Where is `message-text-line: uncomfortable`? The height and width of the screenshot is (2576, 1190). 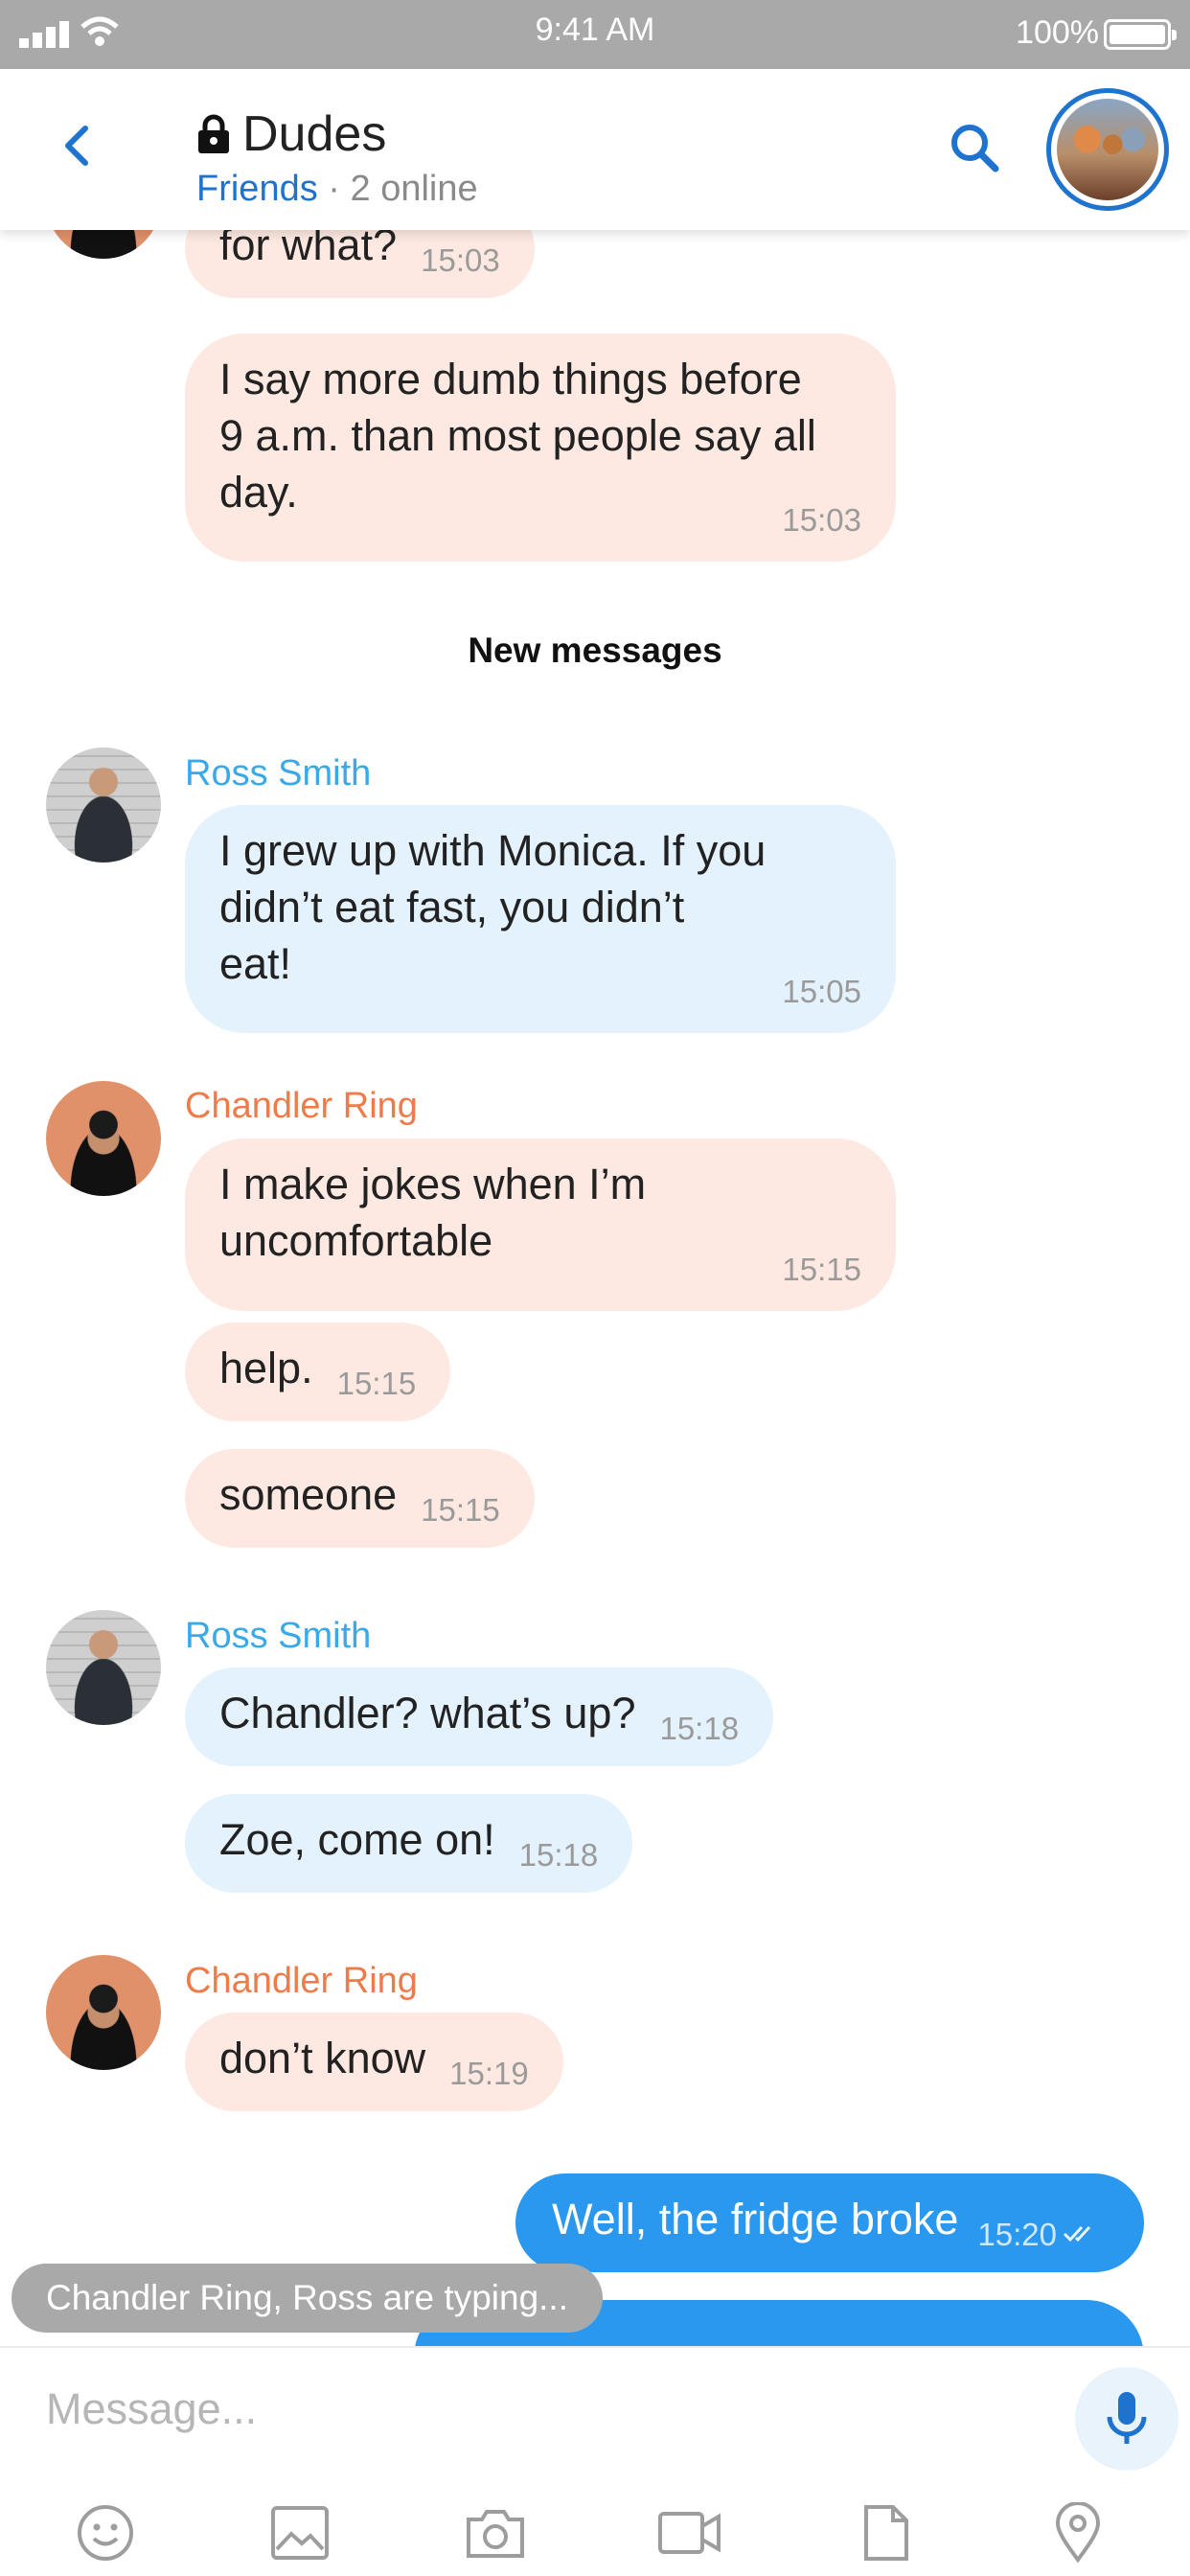
message-text-line: uncomfortable is located at coordinates (356, 1240).